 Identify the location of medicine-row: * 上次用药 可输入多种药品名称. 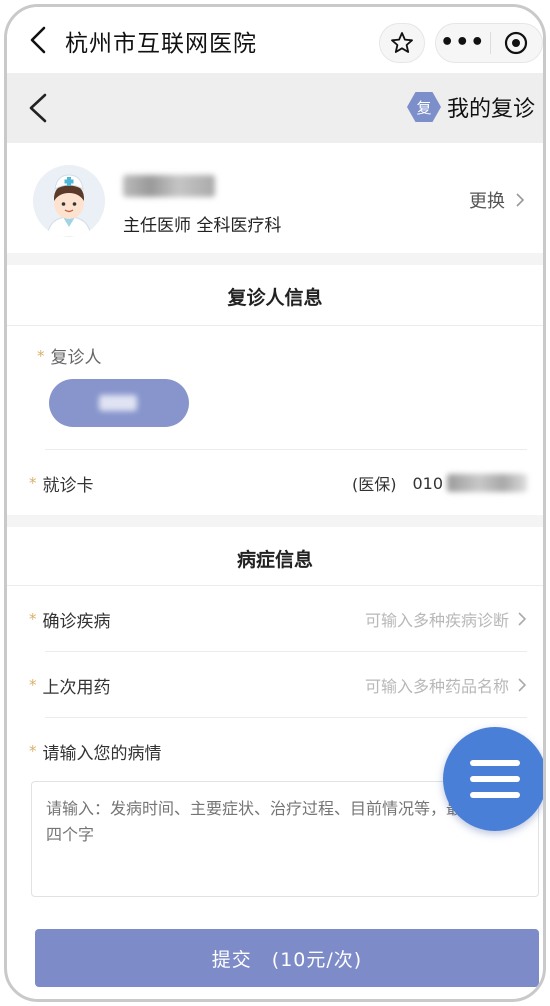
(278, 685).